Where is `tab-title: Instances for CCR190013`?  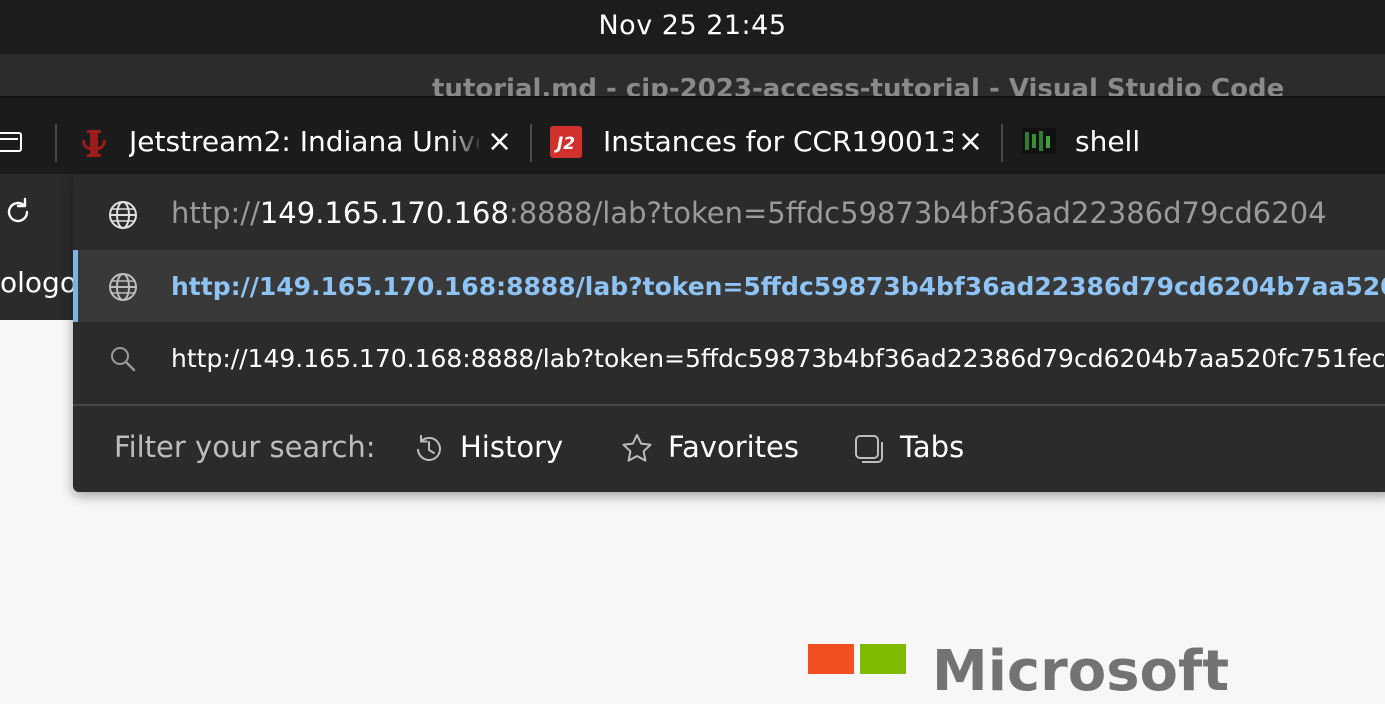 tab-title: Instances for CCR190013 is located at coordinates (778, 141).